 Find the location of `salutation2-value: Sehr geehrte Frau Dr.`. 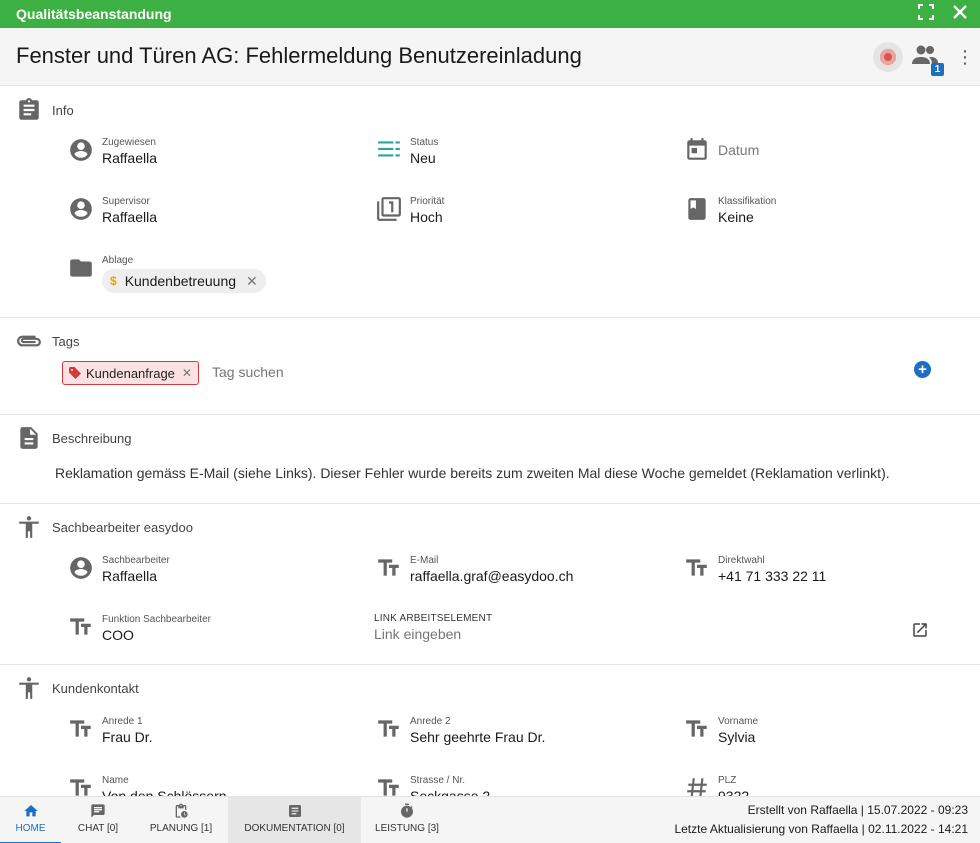

salutation2-value: Sehr geehrte Frau Dr. is located at coordinates (478, 737).